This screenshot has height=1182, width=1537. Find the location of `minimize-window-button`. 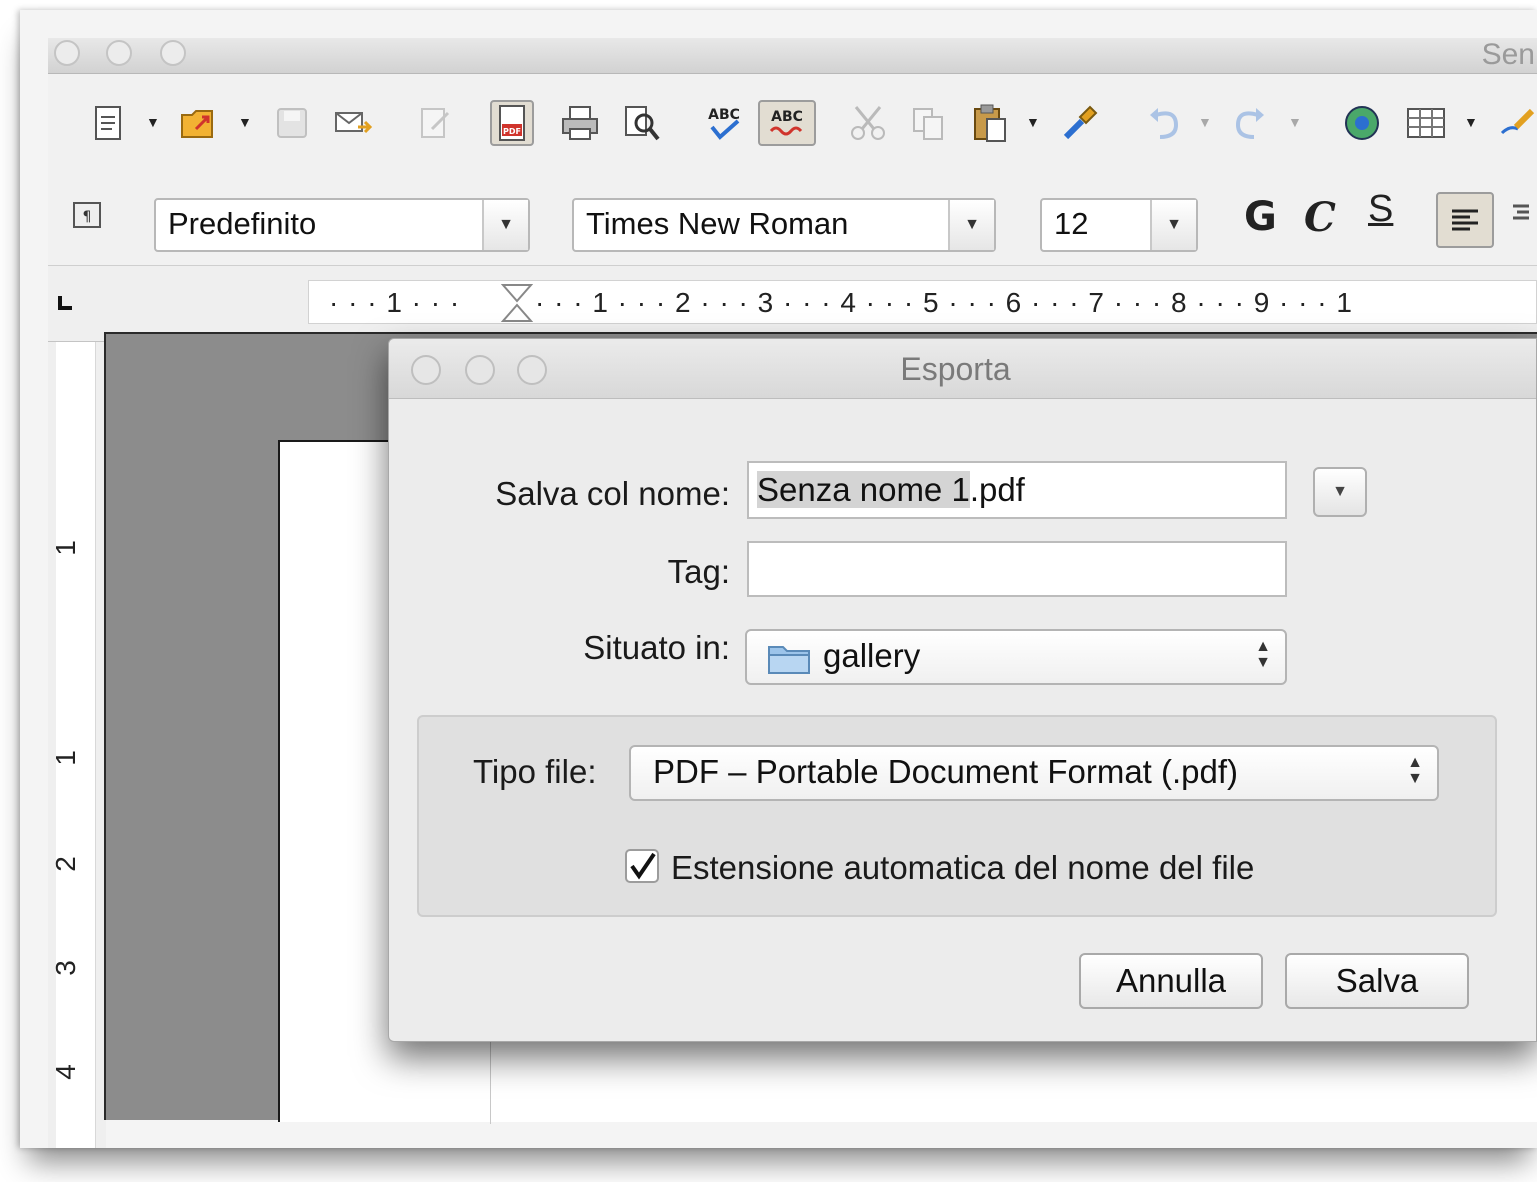

minimize-window-button is located at coordinates (119, 53).